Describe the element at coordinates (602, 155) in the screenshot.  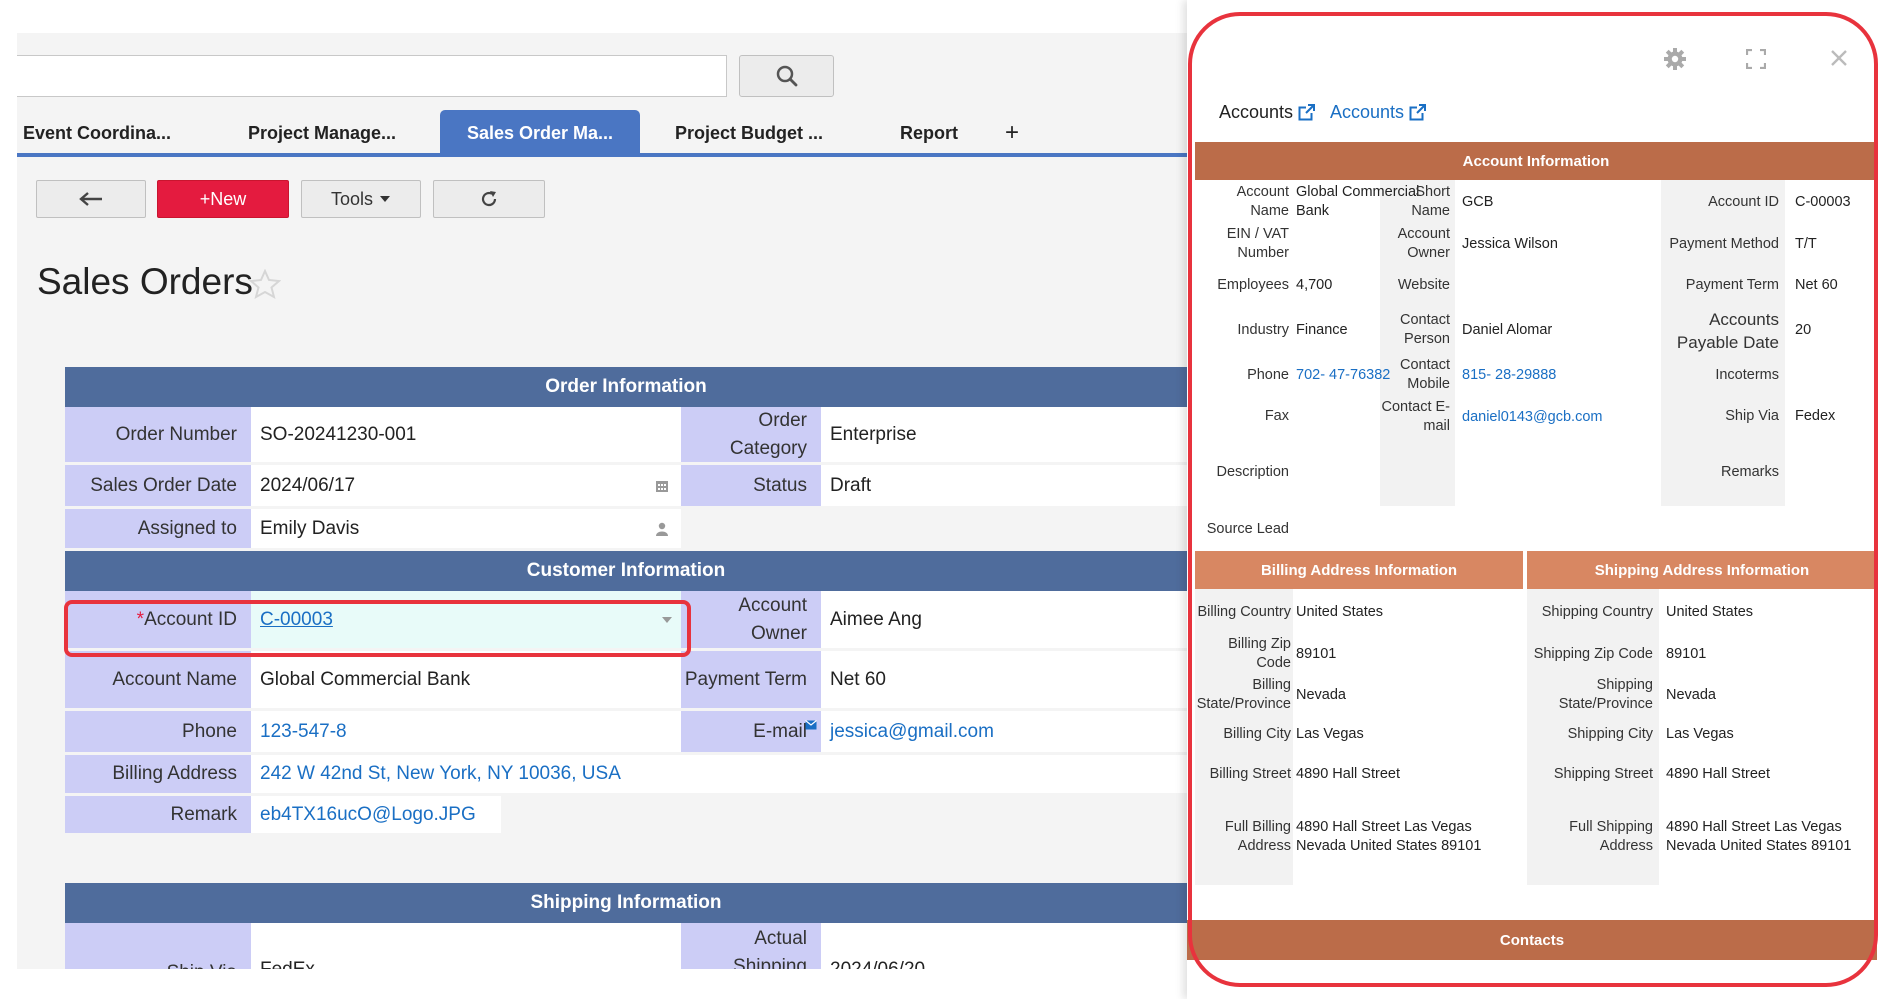
I see `tab-bar-underline` at that location.